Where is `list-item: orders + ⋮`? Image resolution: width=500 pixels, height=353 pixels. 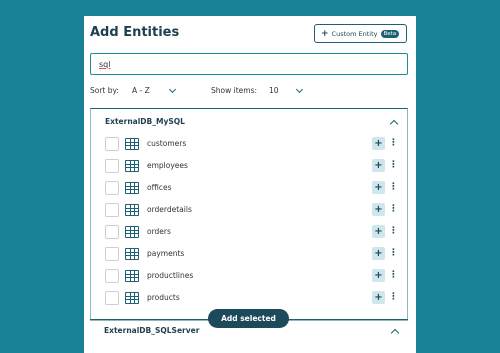
list-item: orders + ⋮ is located at coordinates (255, 233).